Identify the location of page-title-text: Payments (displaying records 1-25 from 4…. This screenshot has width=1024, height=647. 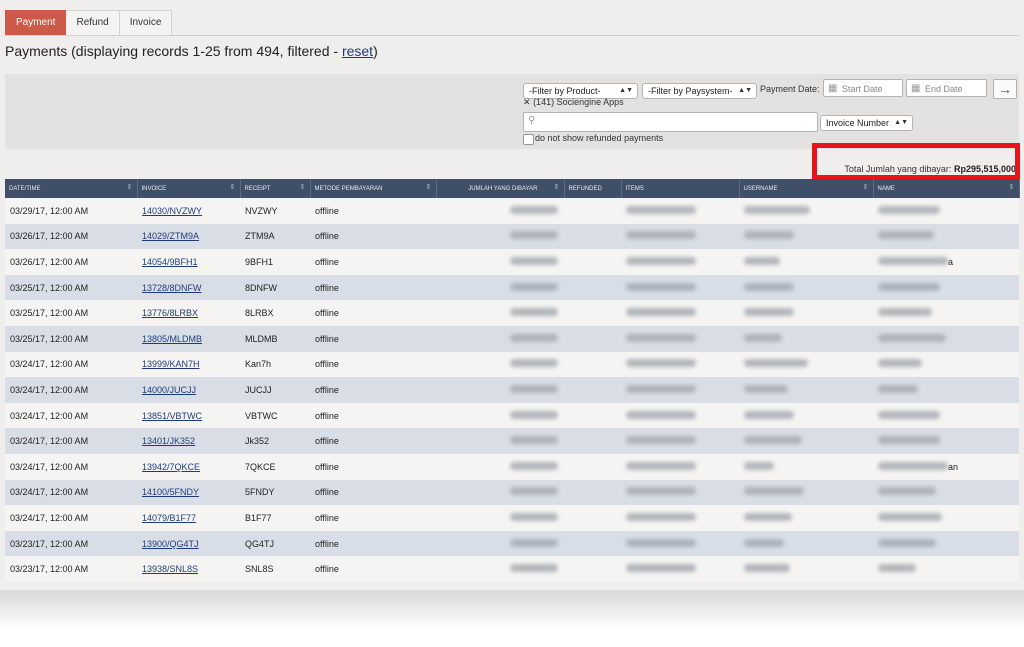
(173, 51).